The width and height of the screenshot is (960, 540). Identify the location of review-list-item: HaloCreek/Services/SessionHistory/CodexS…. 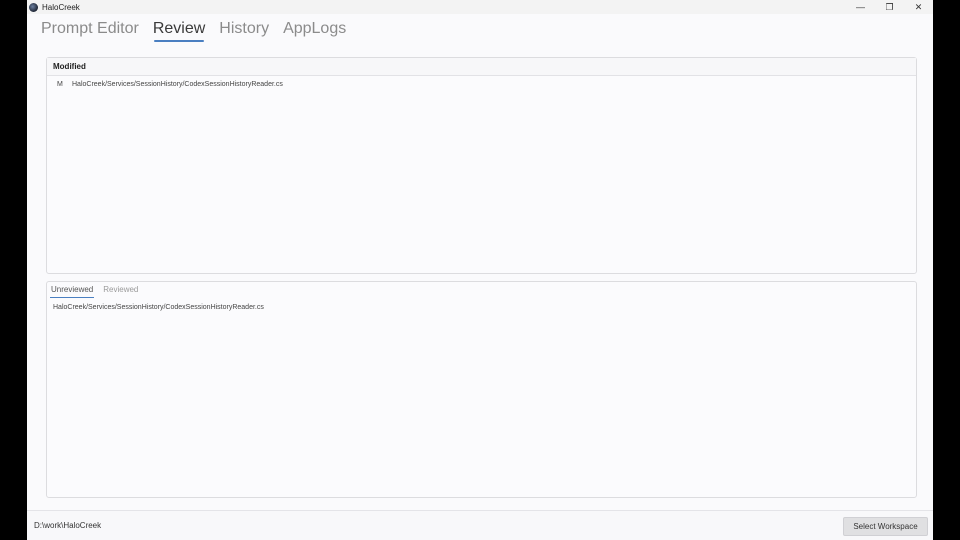
(481, 304).